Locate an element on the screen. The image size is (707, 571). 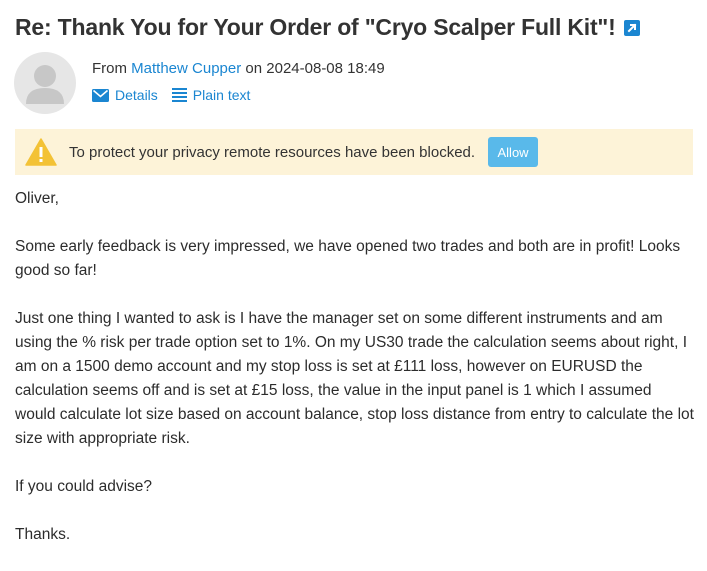
plain-text-label: Plain text is located at coordinates (221, 95).